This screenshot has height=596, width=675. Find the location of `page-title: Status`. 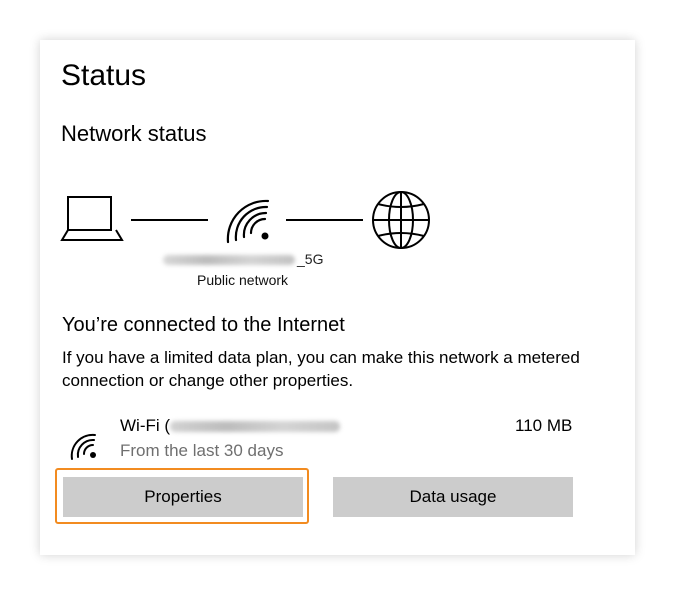

page-title: Status is located at coordinates (104, 75).